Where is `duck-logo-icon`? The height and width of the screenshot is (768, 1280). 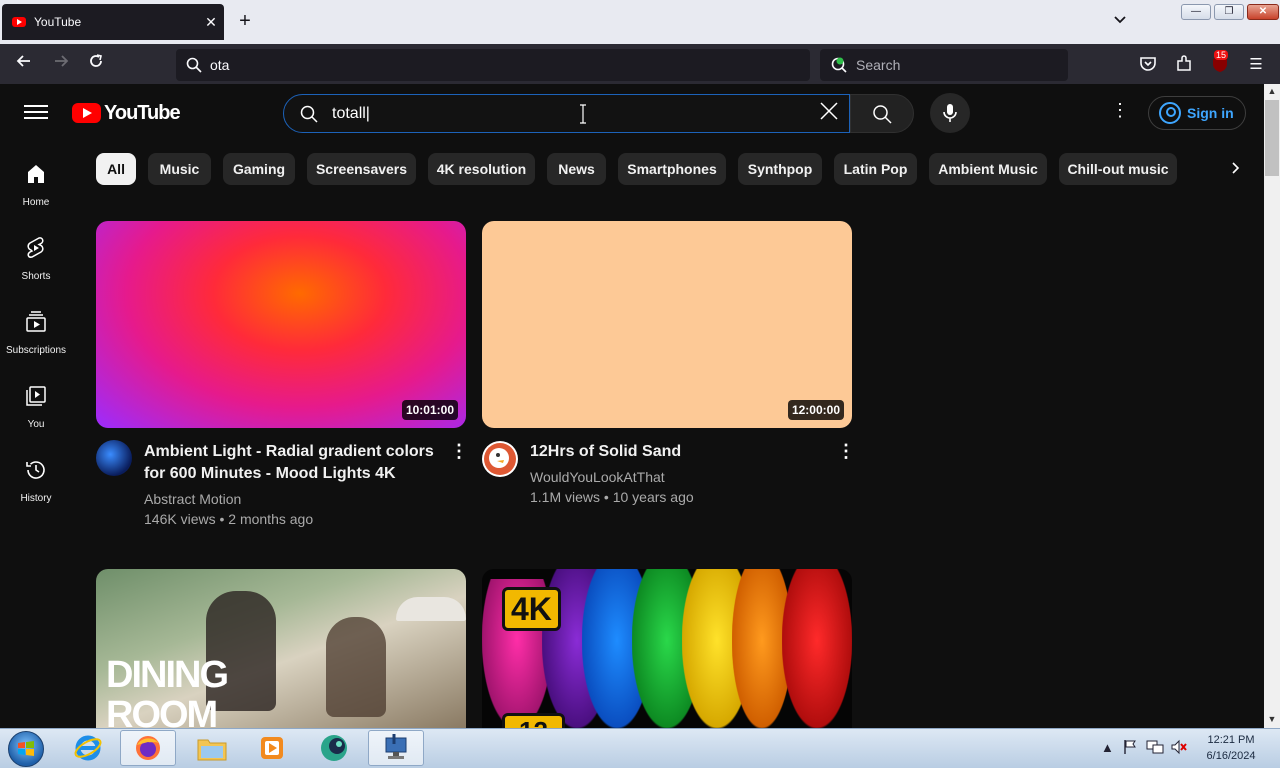 duck-logo-icon is located at coordinates (500, 459).